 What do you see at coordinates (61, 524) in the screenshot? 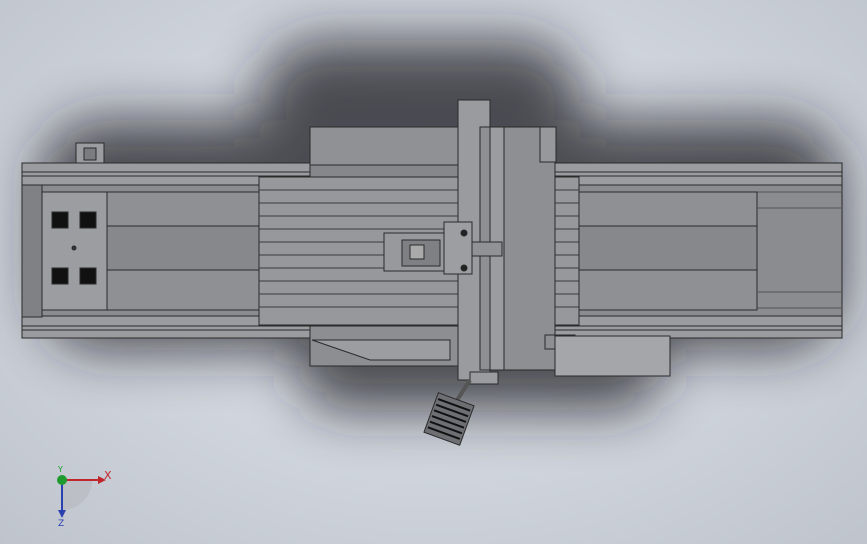
I see `z-axis-label: Z` at bounding box center [61, 524].